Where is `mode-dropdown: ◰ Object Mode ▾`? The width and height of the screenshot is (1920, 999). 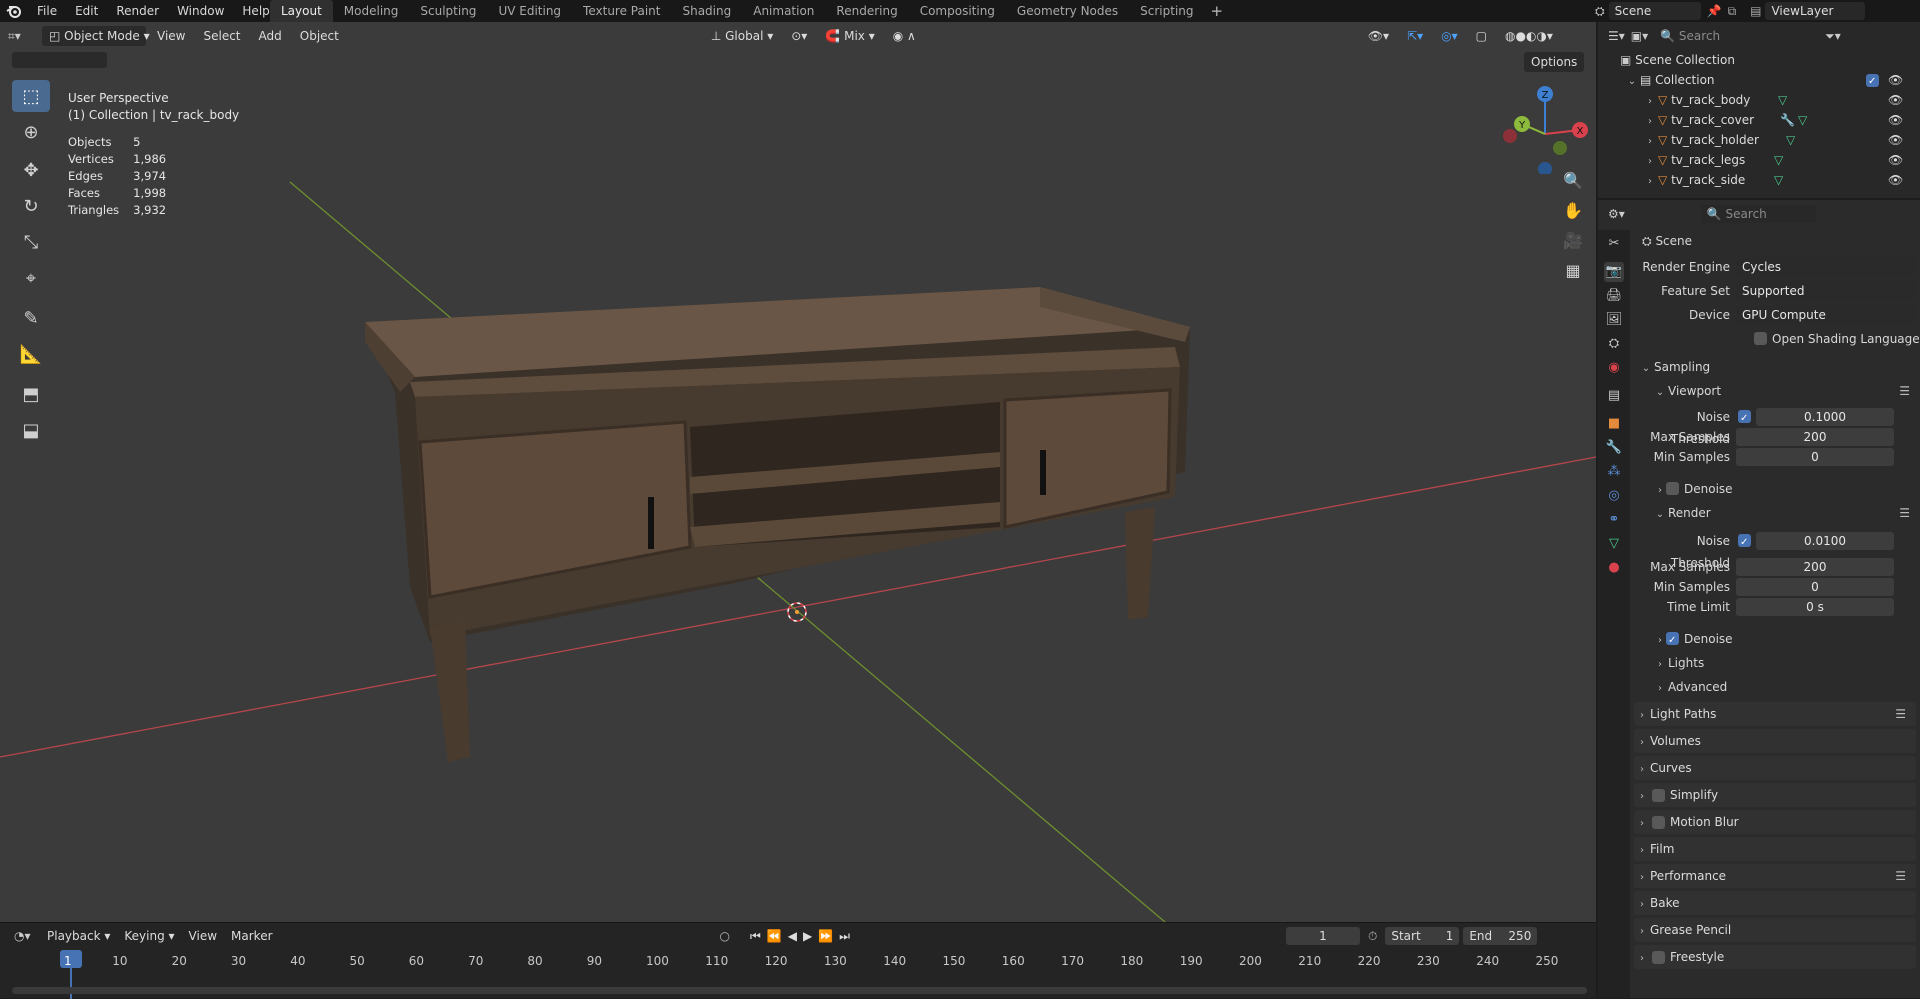
mode-dropdown: ◰ Object Mode ▾ is located at coordinates (96, 36).